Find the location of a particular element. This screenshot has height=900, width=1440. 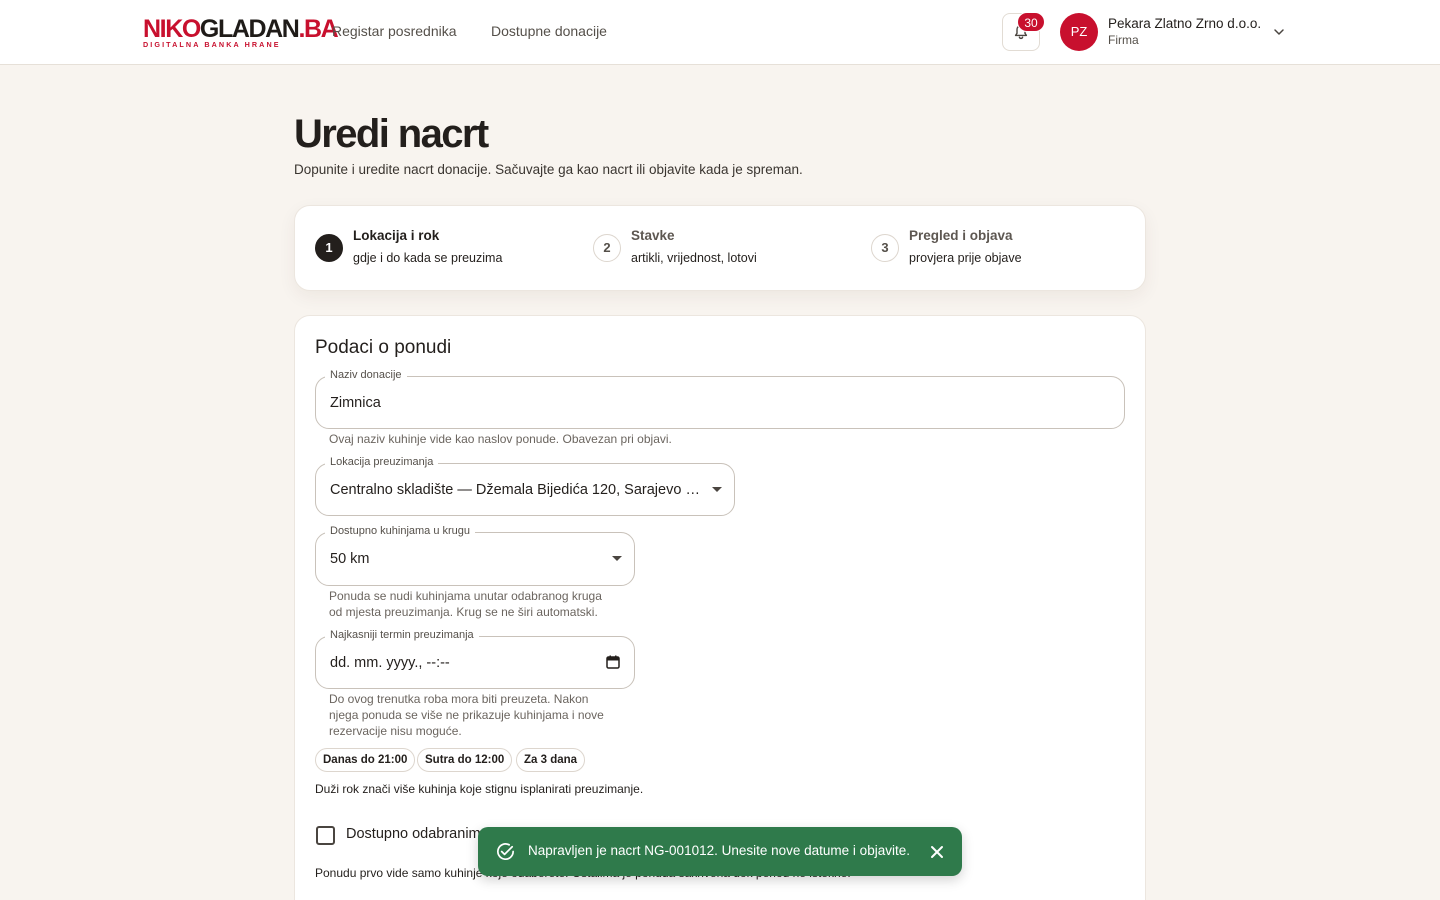

section-title: Podaci o ponudi is located at coordinates (383, 347).